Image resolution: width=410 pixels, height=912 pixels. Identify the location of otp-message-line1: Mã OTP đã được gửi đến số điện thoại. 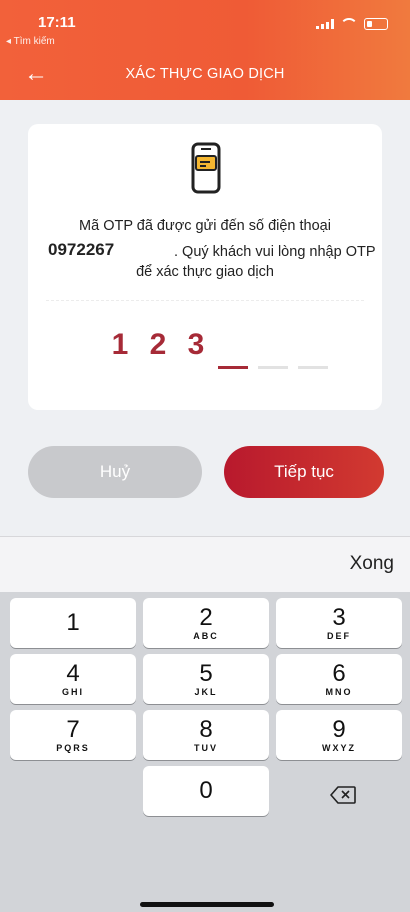
(205, 226).